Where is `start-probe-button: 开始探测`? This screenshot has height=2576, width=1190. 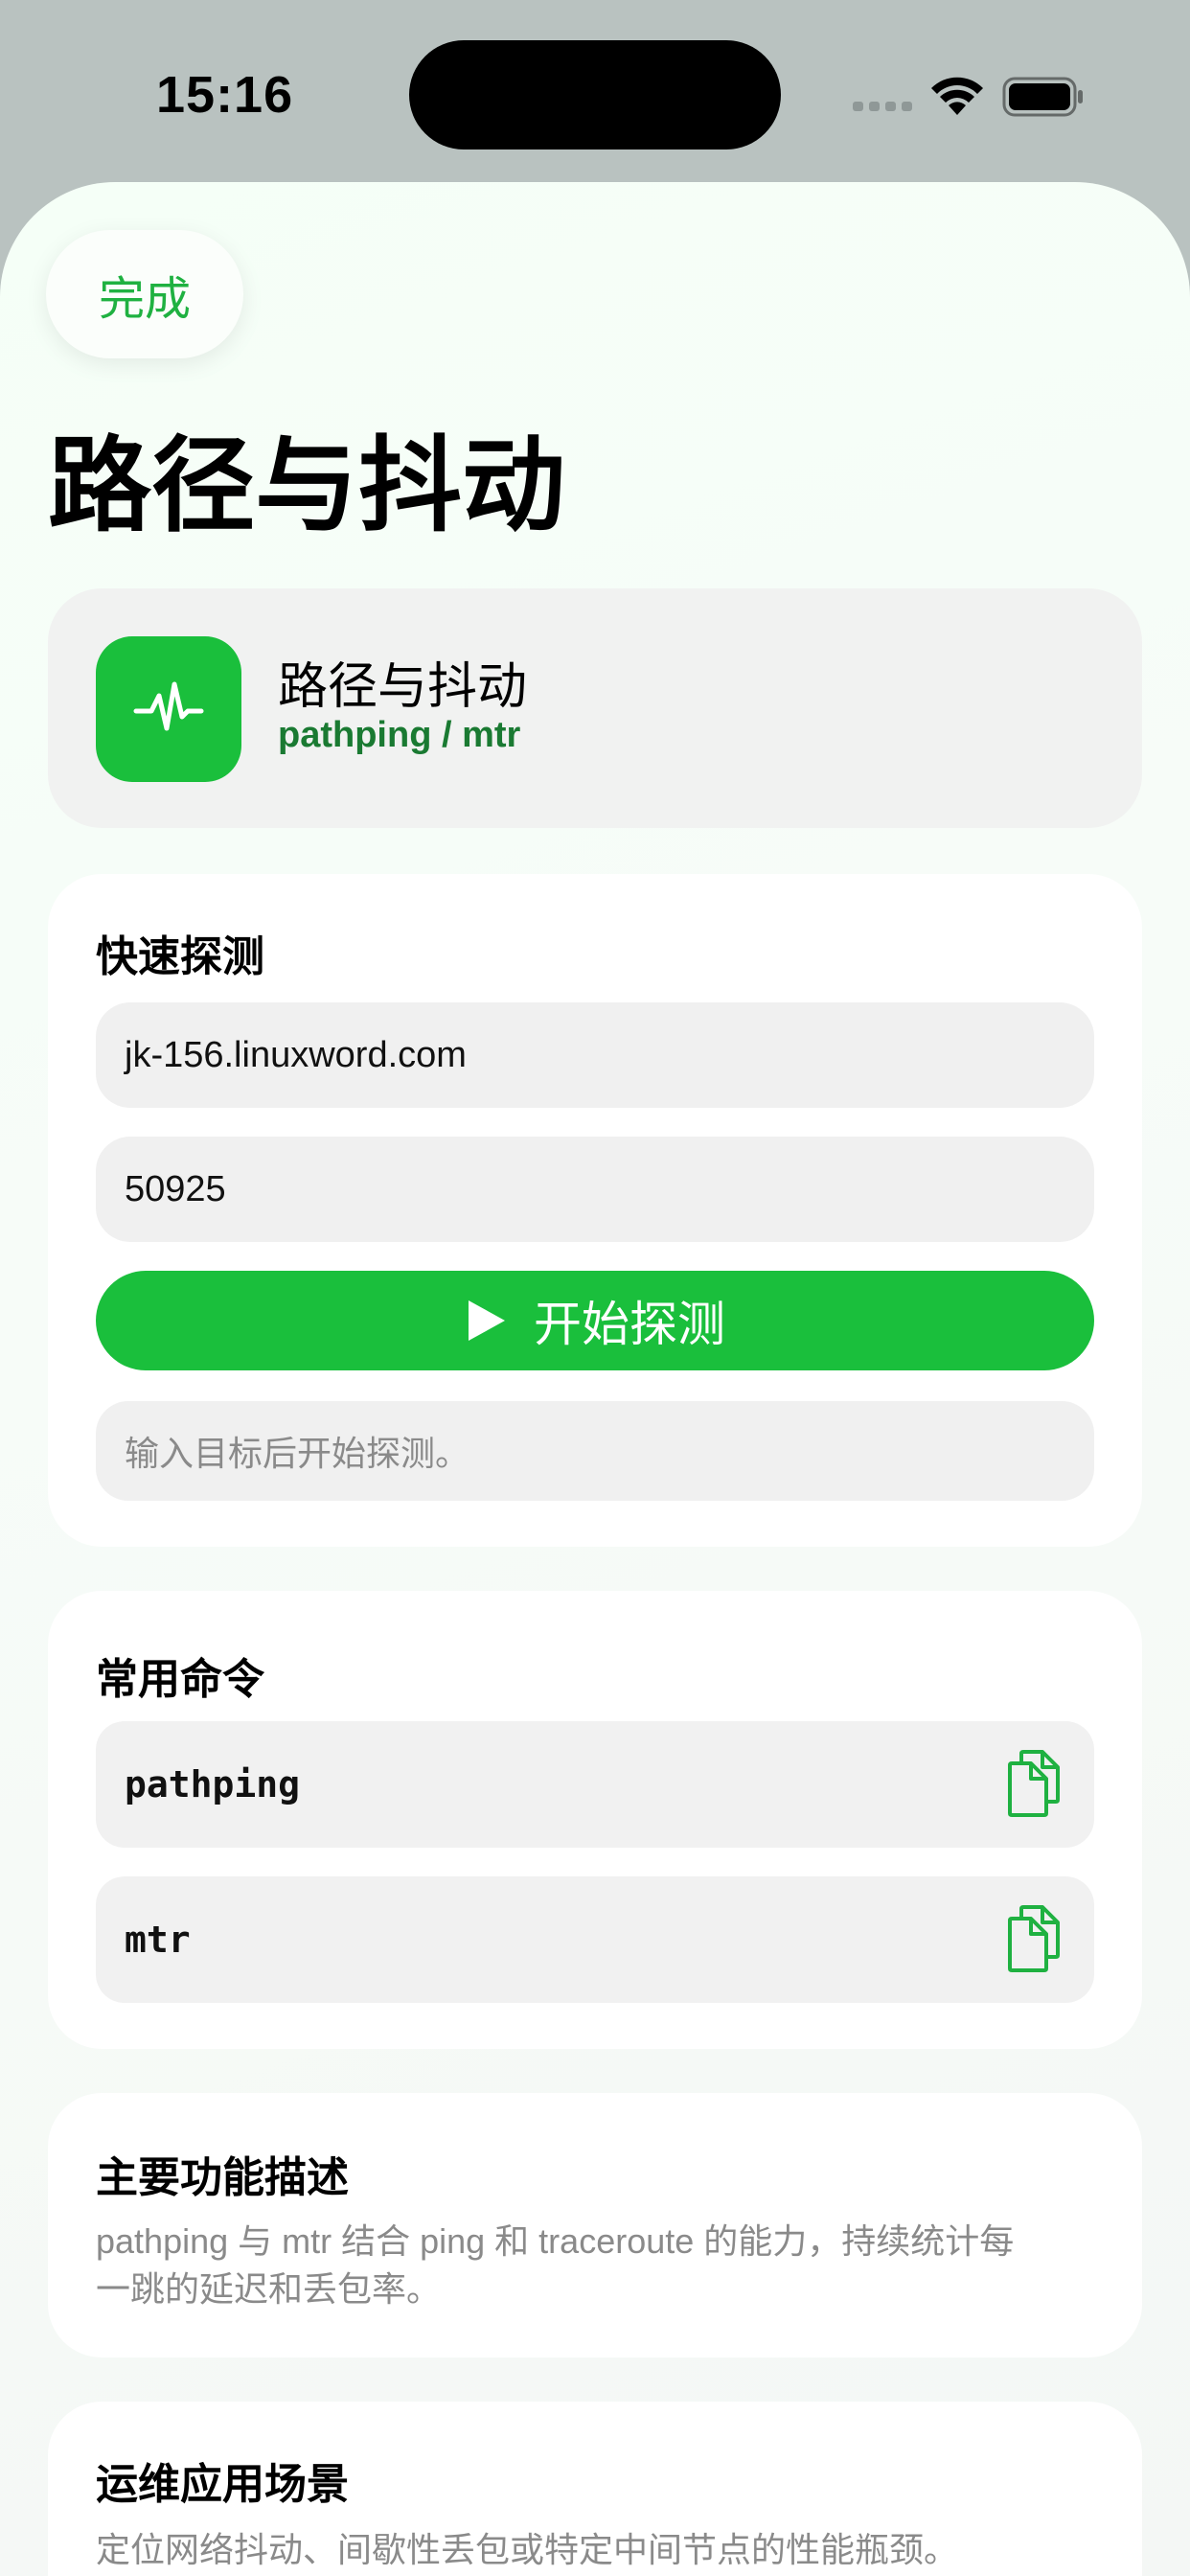 start-probe-button: 开始探测 is located at coordinates (595, 1320).